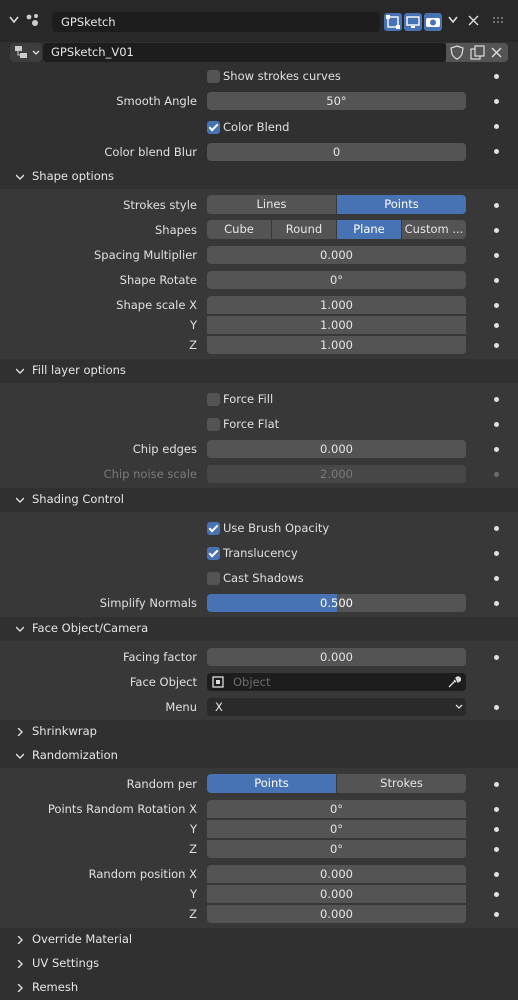  What do you see at coordinates (336, 255) in the screenshot?
I see `spacing-multiplier-field: 0.000` at bounding box center [336, 255].